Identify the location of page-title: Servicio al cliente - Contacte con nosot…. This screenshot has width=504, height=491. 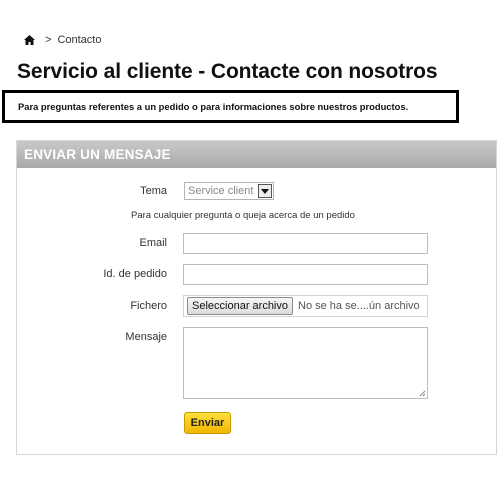
(227, 71).